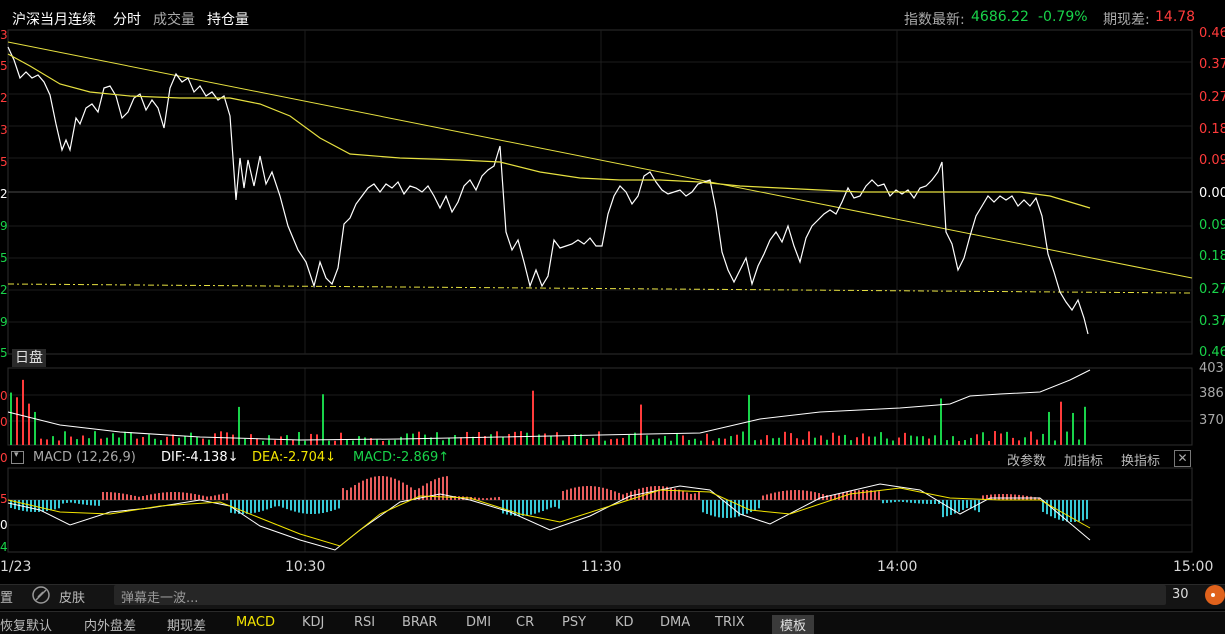  I want to click on add-indicator-button: 加指标, so click(1083, 459).